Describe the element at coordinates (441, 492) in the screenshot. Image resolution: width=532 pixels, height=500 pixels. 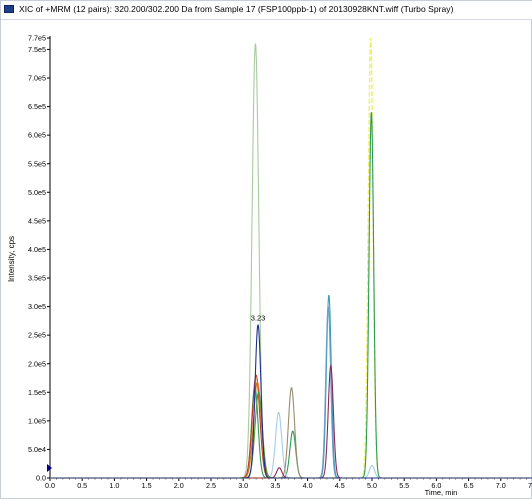
I see `x-axis-label: Time, min` at that location.